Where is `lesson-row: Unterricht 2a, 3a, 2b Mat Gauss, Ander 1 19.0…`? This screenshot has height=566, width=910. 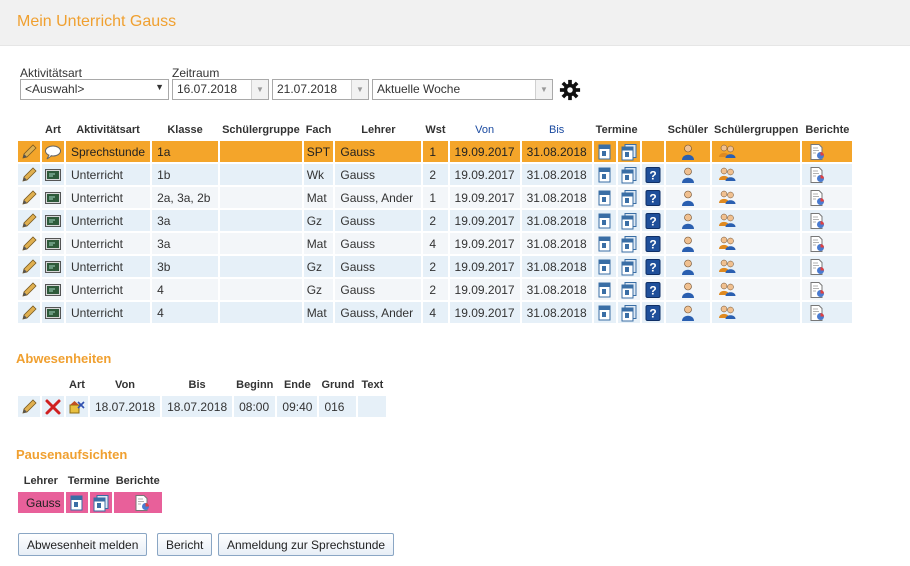
lesson-row: Unterricht 2a, 3a, 2b Mat Gauss, Ander 1 19.0… is located at coordinates (435, 197).